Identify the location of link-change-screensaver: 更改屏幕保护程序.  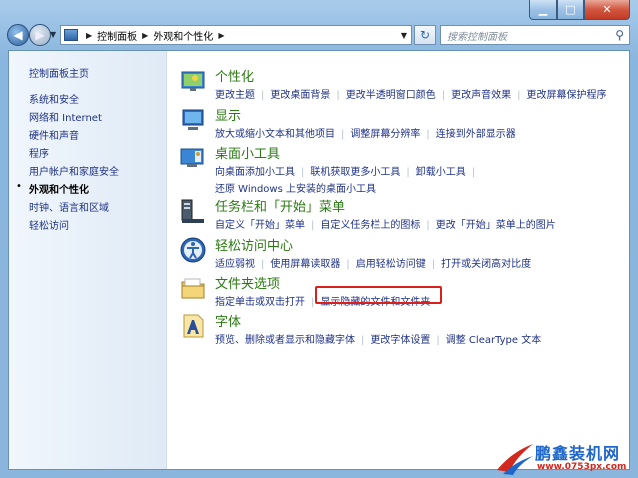
(567, 93).